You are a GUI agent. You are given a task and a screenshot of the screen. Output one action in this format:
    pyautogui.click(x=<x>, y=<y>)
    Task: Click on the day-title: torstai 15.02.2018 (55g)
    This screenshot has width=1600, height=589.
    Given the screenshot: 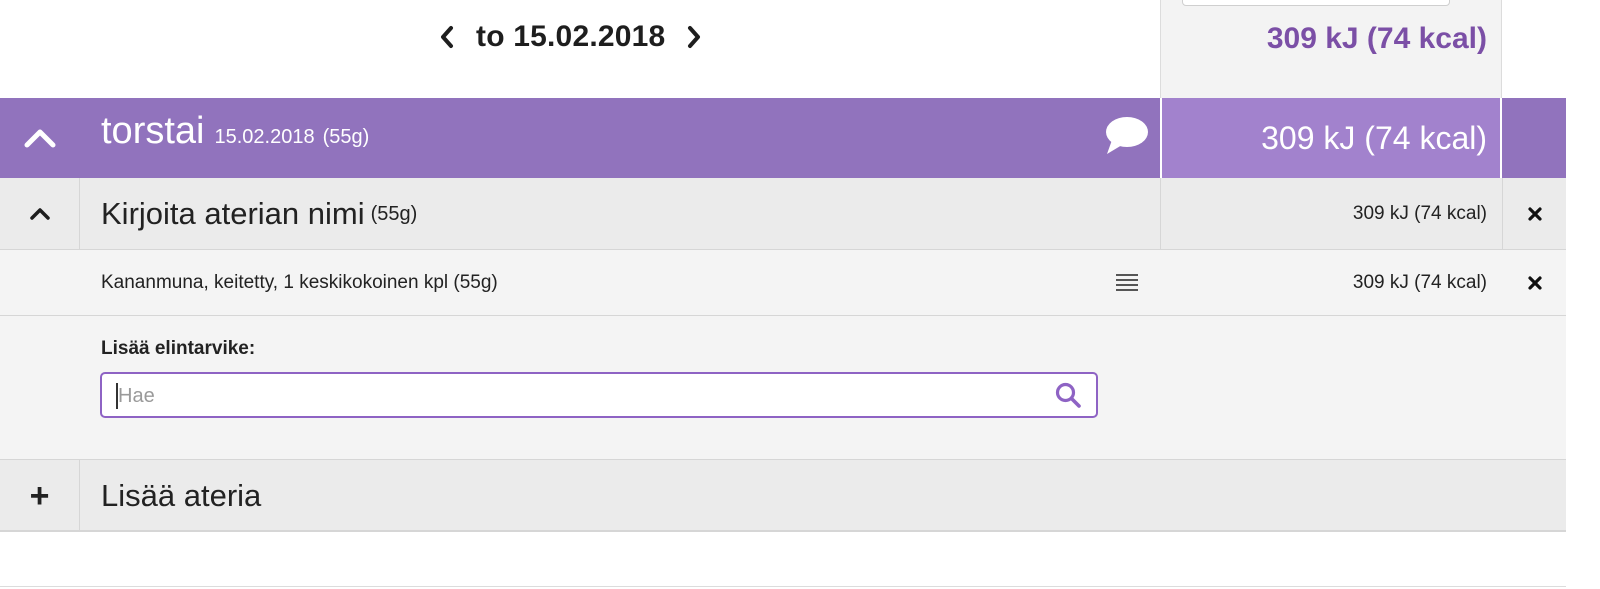 What is the action you would take?
    pyautogui.click(x=235, y=135)
    